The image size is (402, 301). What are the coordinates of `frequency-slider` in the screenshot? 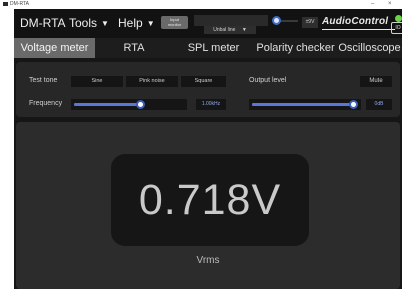 It's located at (129, 104).